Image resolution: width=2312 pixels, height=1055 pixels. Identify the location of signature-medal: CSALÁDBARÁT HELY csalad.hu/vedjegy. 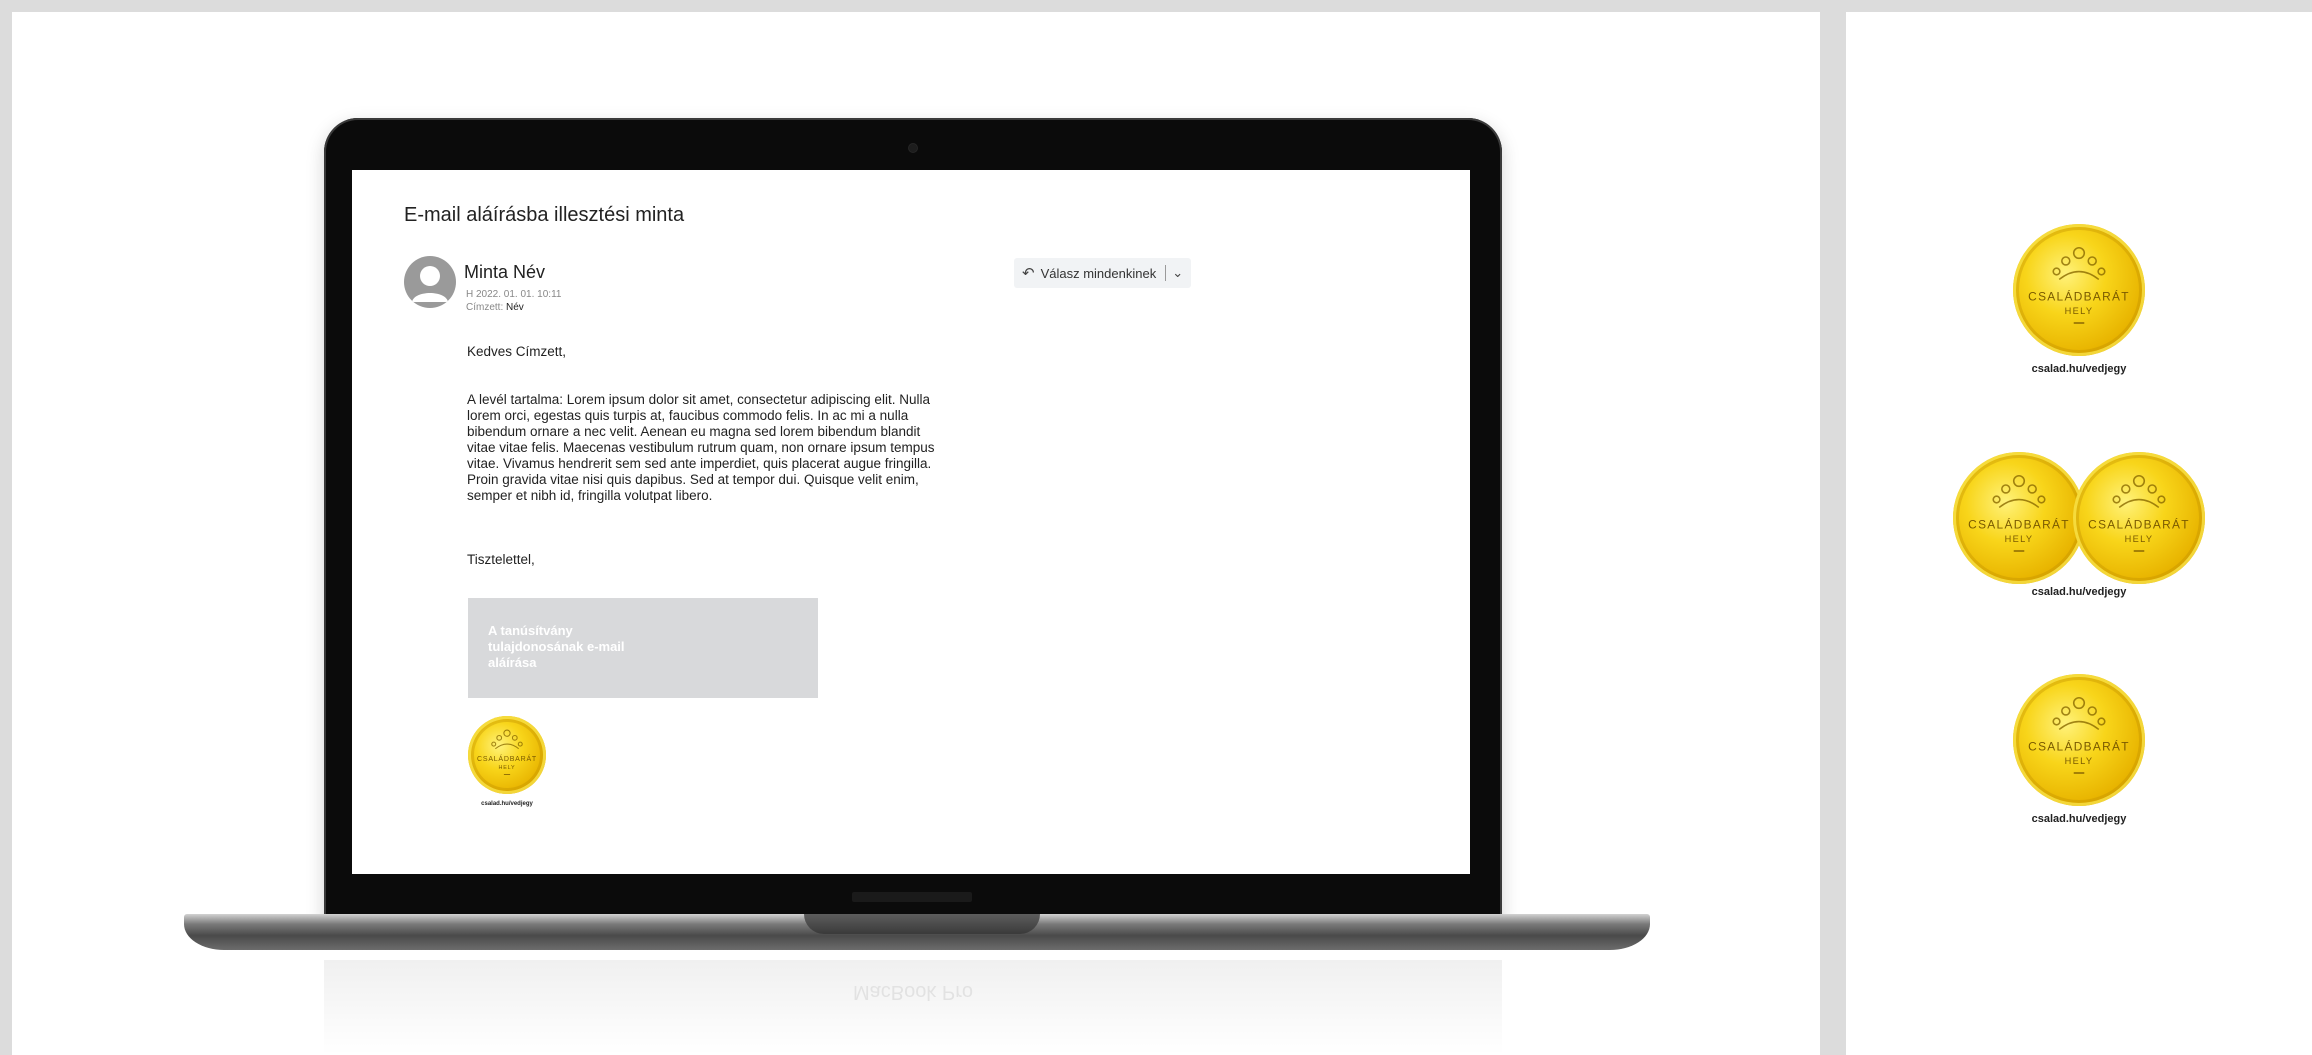
(507, 761).